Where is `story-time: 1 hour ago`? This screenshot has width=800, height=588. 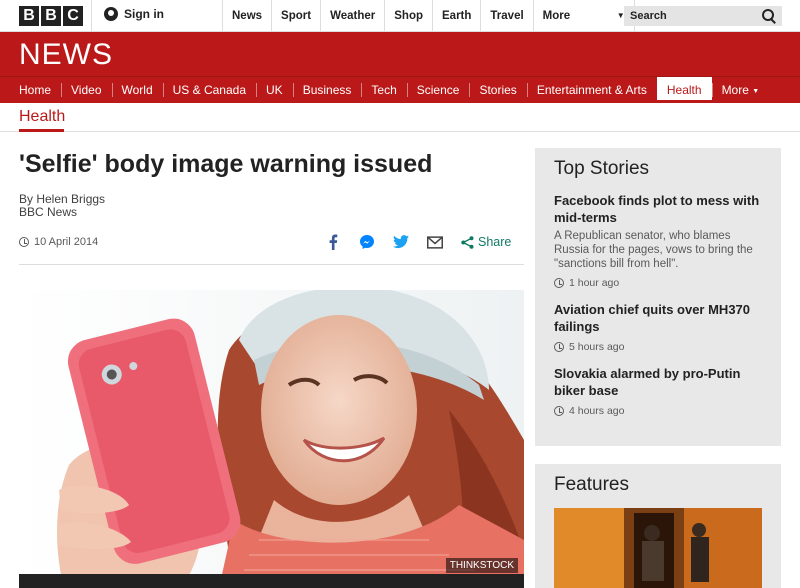 story-time: 1 hour ago is located at coordinates (658, 283).